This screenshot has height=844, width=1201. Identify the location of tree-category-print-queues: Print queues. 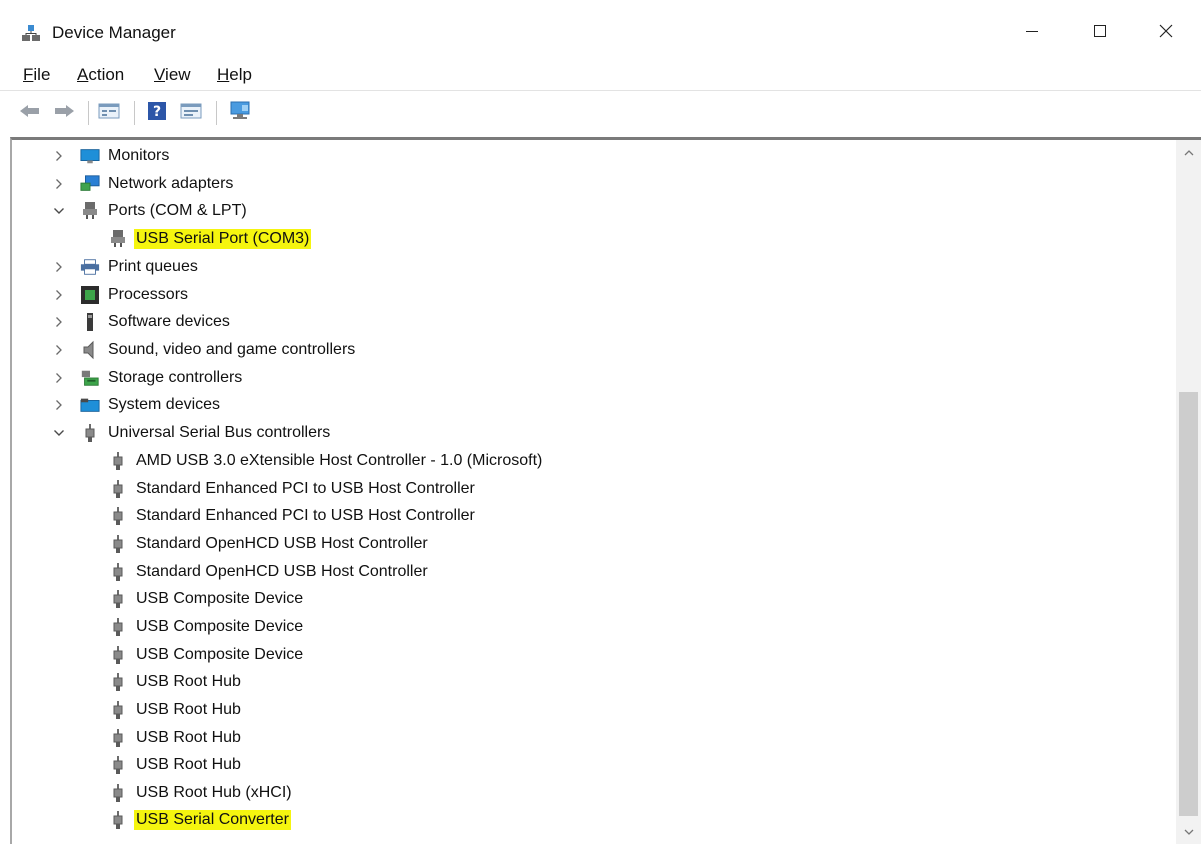
(595, 267).